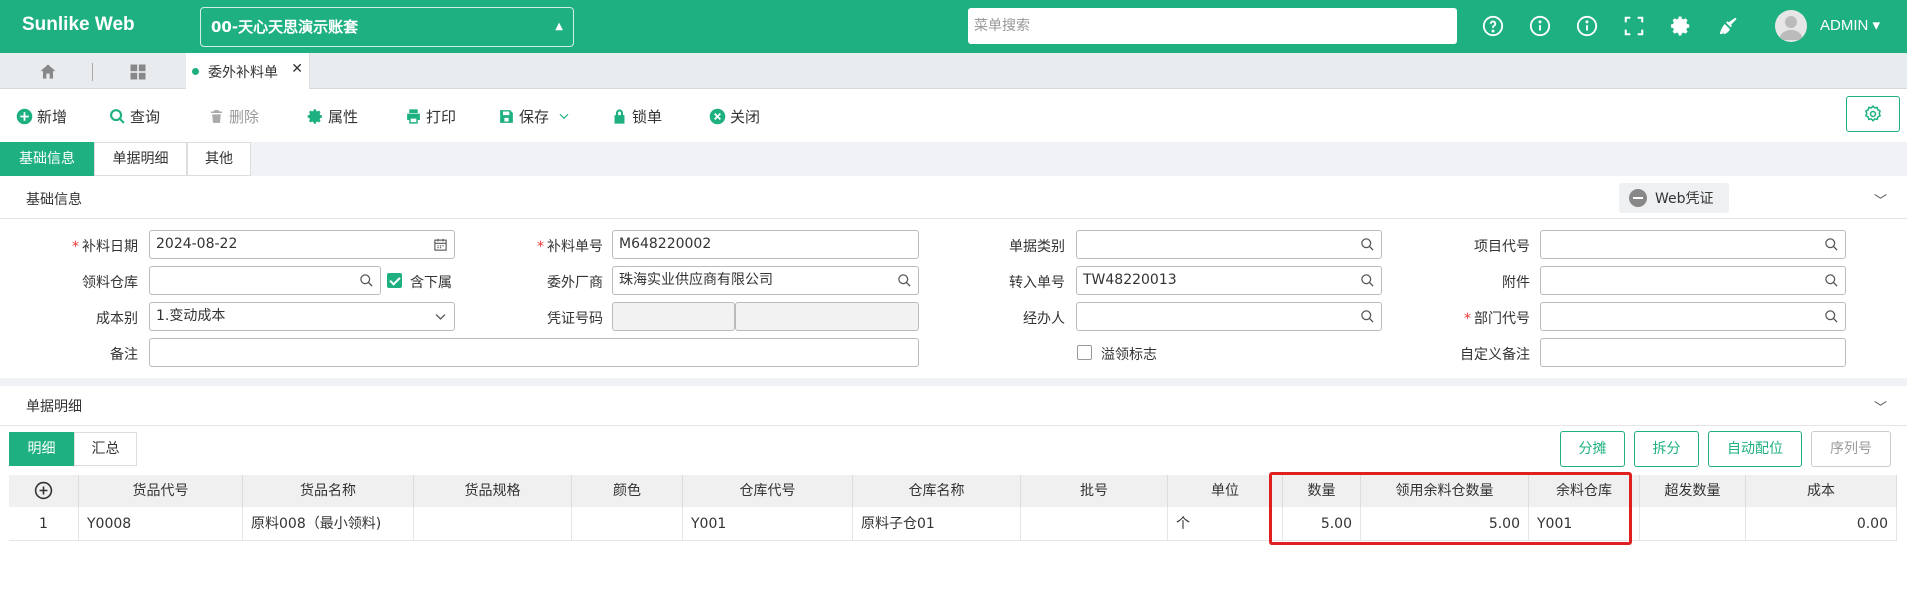  Describe the element at coordinates (297, 69) in the screenshot. I see `close-icon: ✕` at that location.